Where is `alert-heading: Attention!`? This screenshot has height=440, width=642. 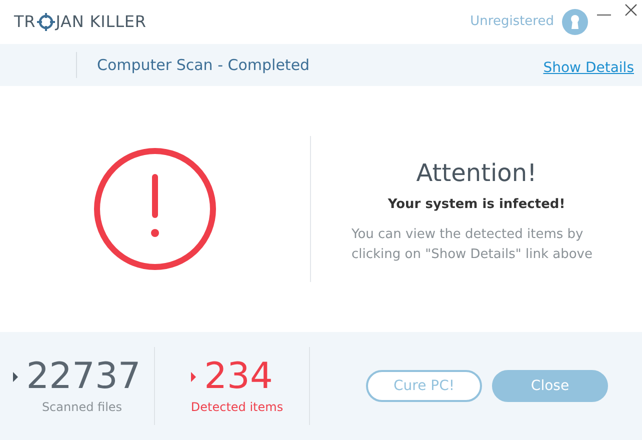 alert-heading: Attention! is located at coordinates (476, 174).